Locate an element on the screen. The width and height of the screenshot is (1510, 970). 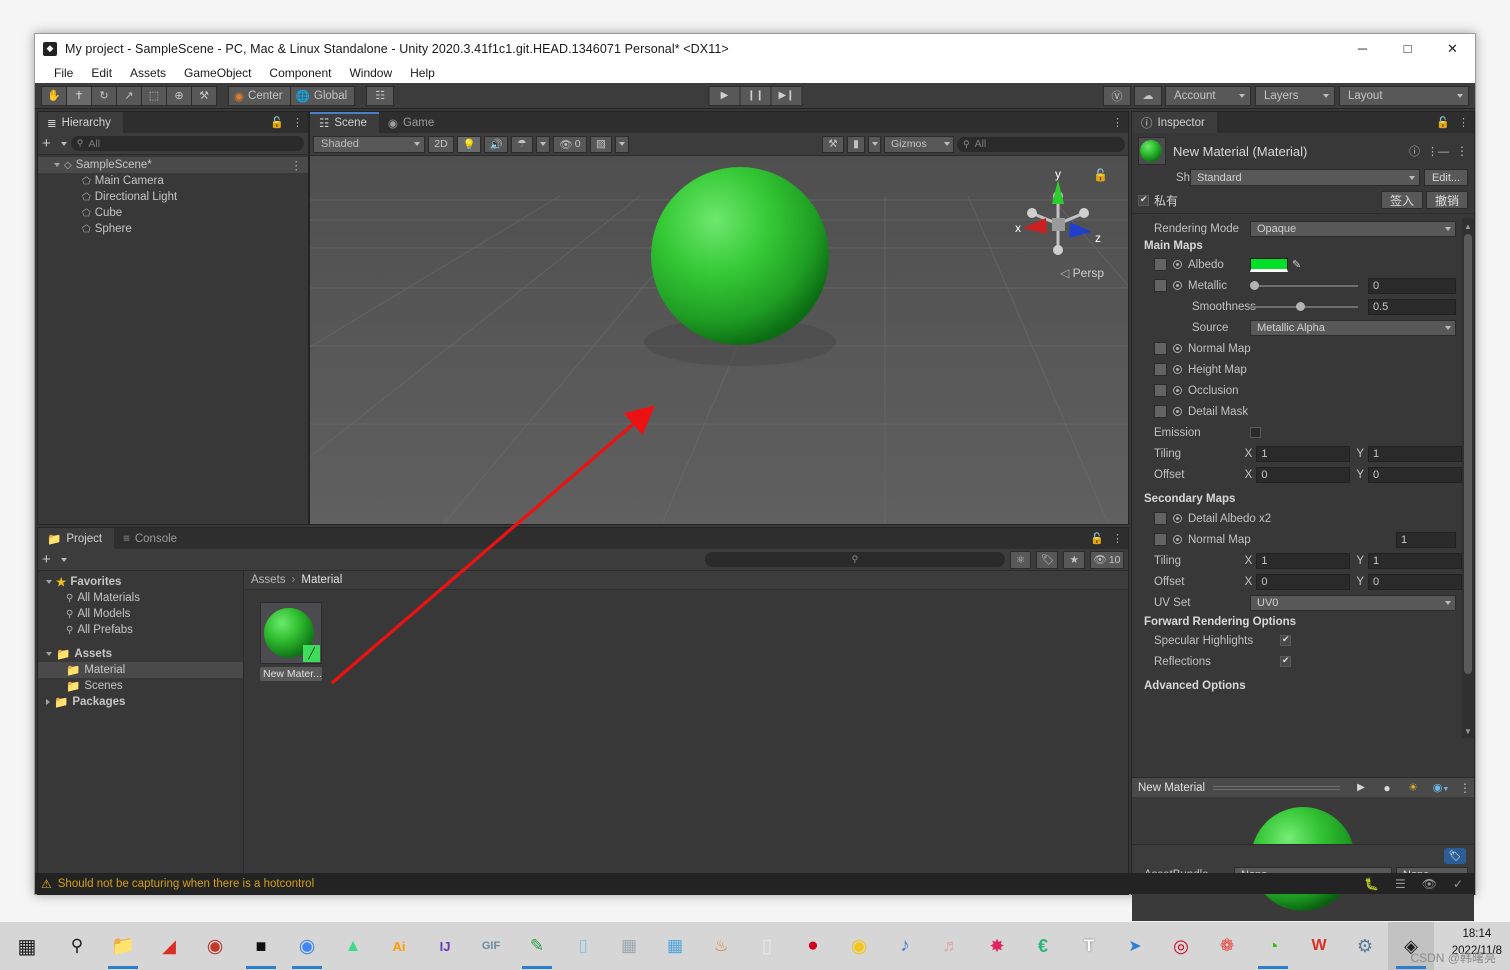
hierarchy-item-directional-light: ⬠ Directional Light is located at coordinates (173, 197).